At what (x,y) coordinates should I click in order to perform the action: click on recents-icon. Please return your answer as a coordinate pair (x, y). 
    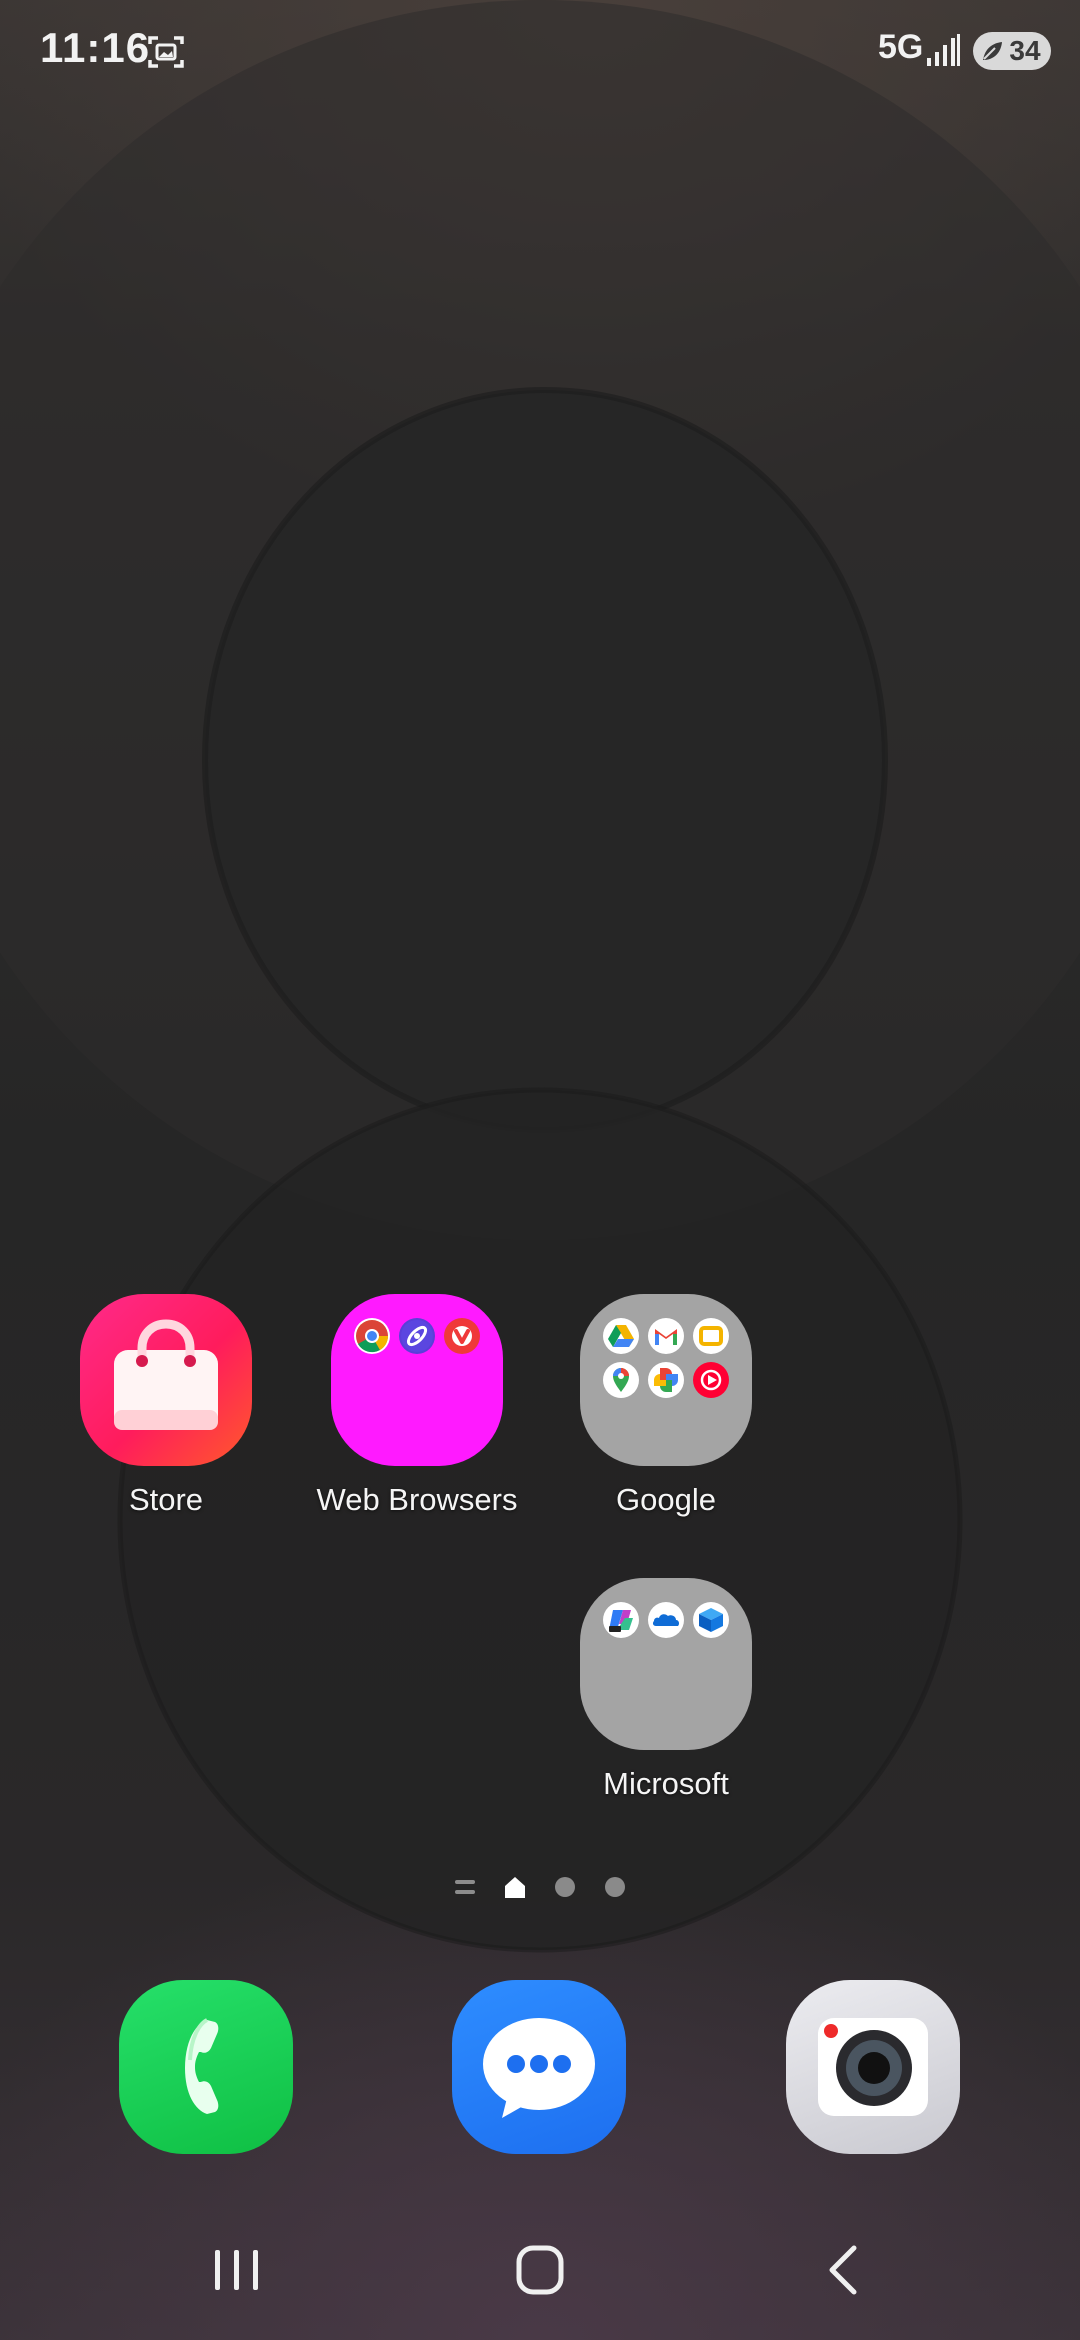
    Looking at the image, I should click on (236, 2270).